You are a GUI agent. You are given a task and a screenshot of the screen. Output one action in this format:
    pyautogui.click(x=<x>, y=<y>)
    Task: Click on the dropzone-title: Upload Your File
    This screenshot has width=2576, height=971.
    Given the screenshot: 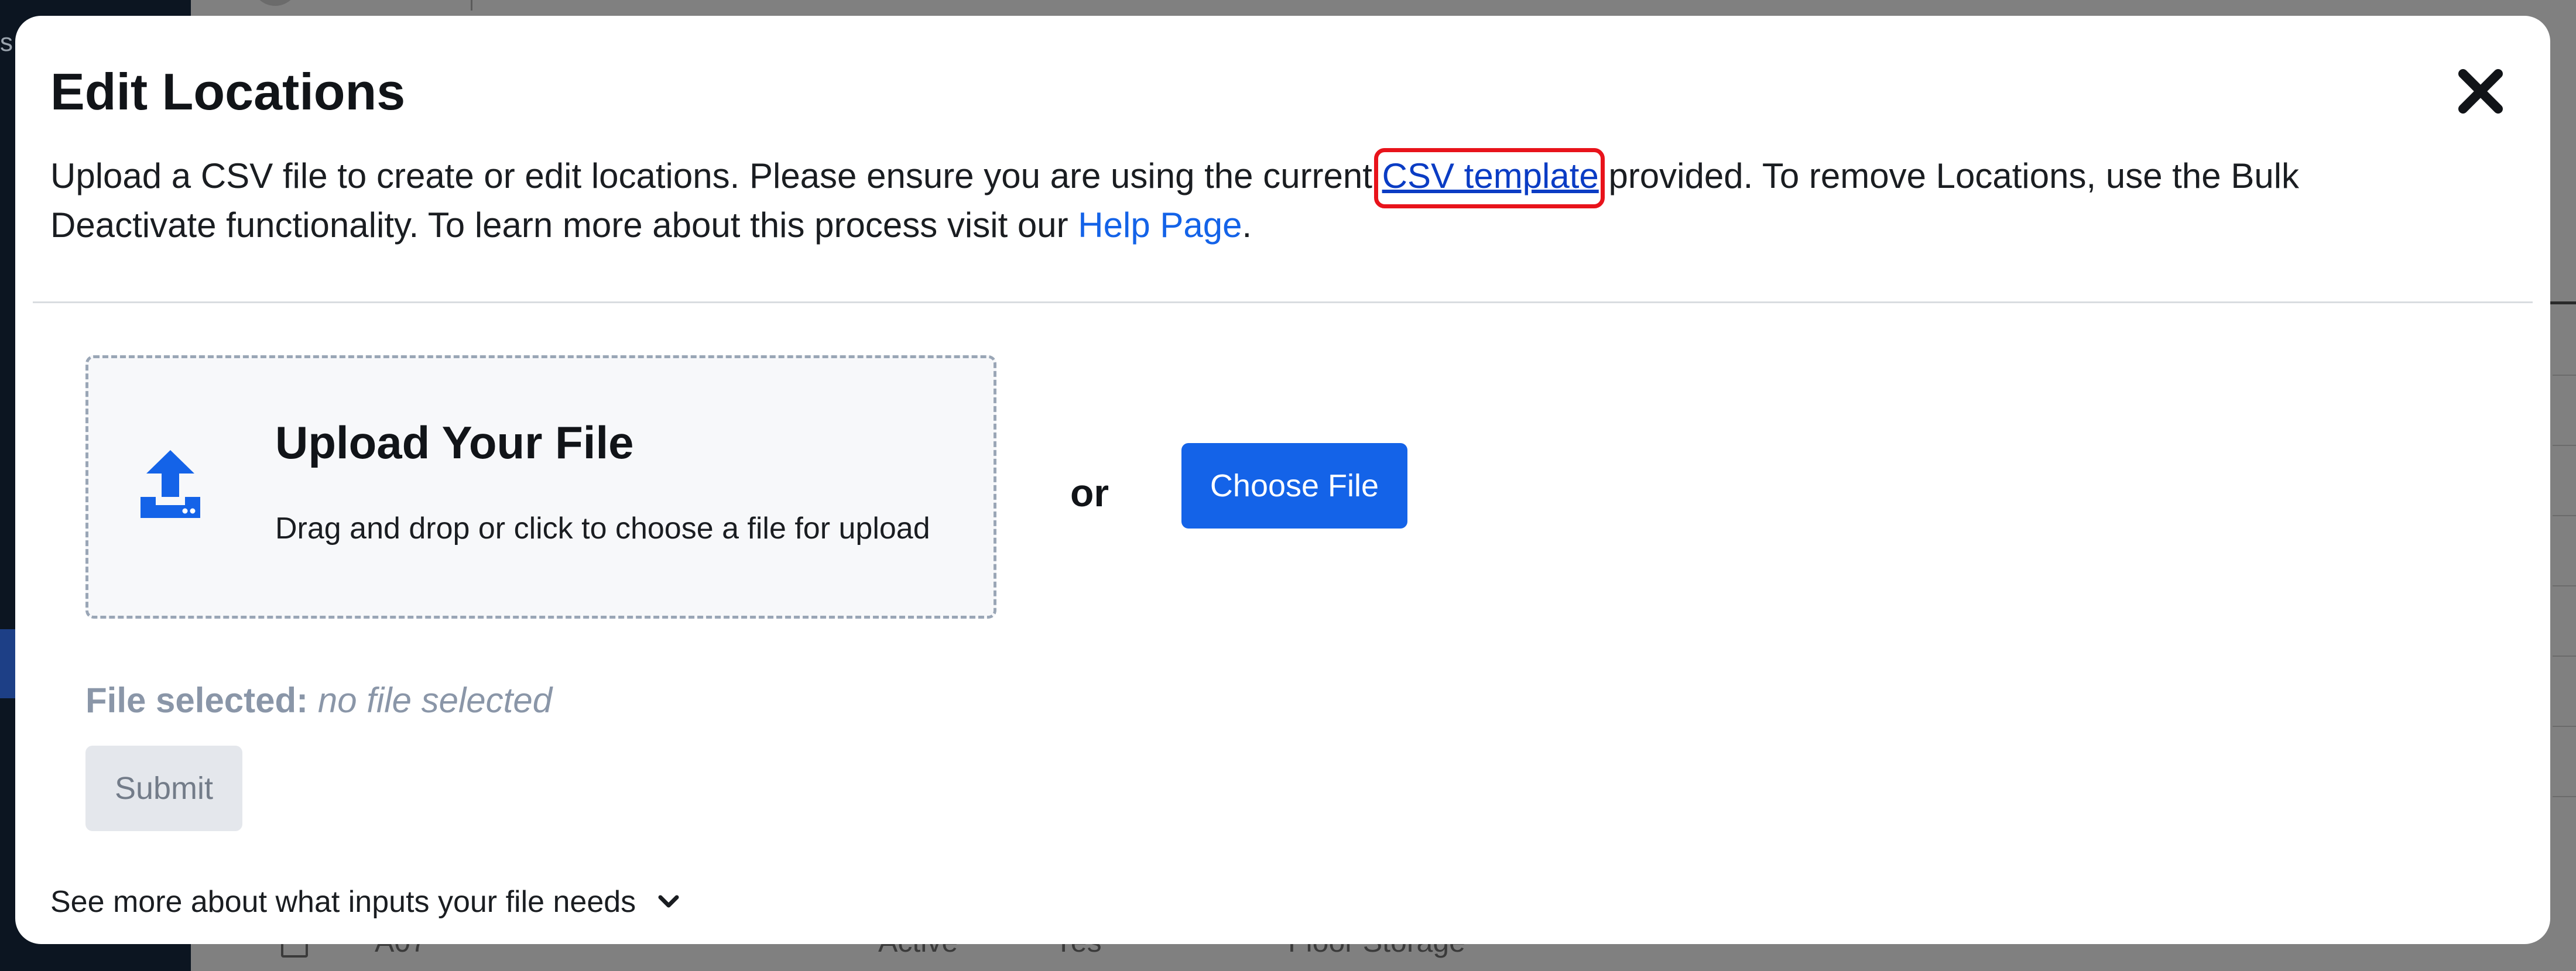 What is the action you would take?
    pyautogui.click(x=454, y=442)
    